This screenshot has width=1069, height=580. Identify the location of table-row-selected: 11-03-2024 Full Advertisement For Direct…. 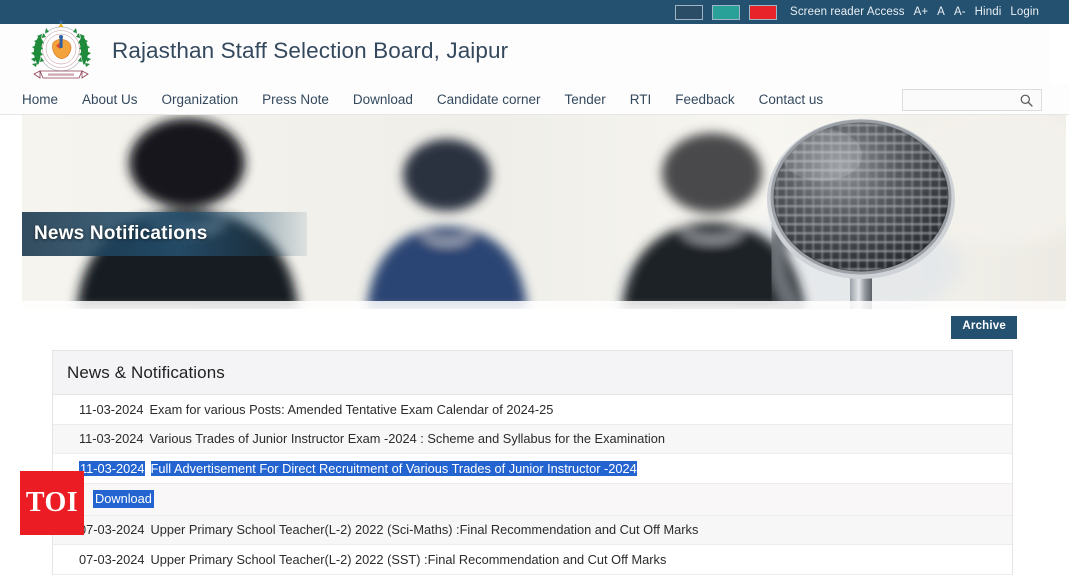
(532, 469).